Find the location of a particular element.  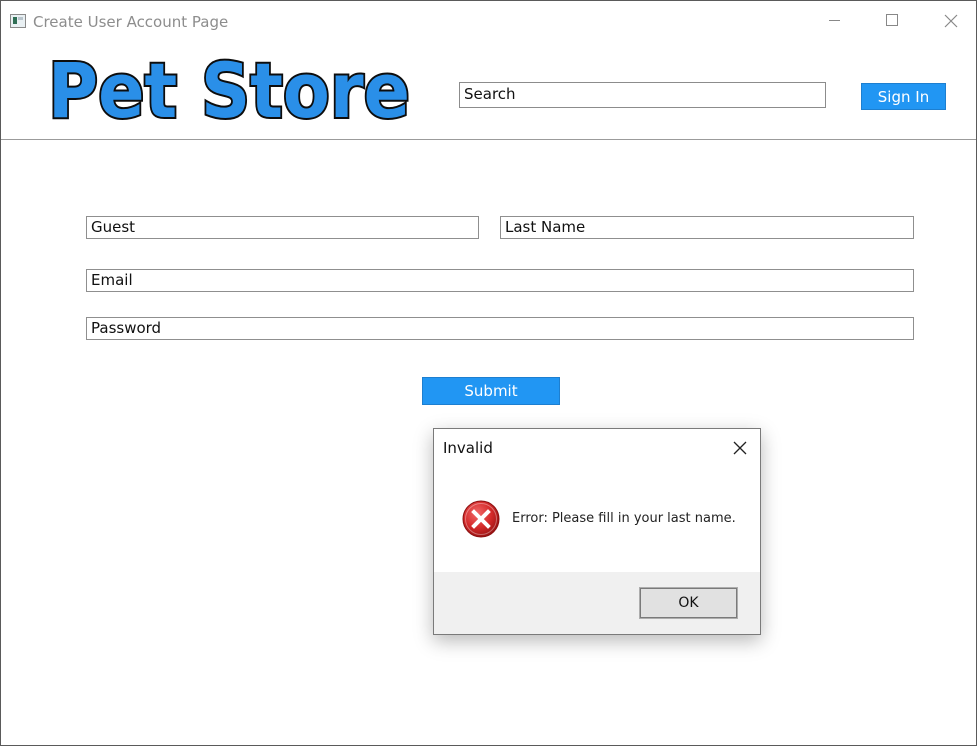

window-close-button is located at coordinates (951, 21).